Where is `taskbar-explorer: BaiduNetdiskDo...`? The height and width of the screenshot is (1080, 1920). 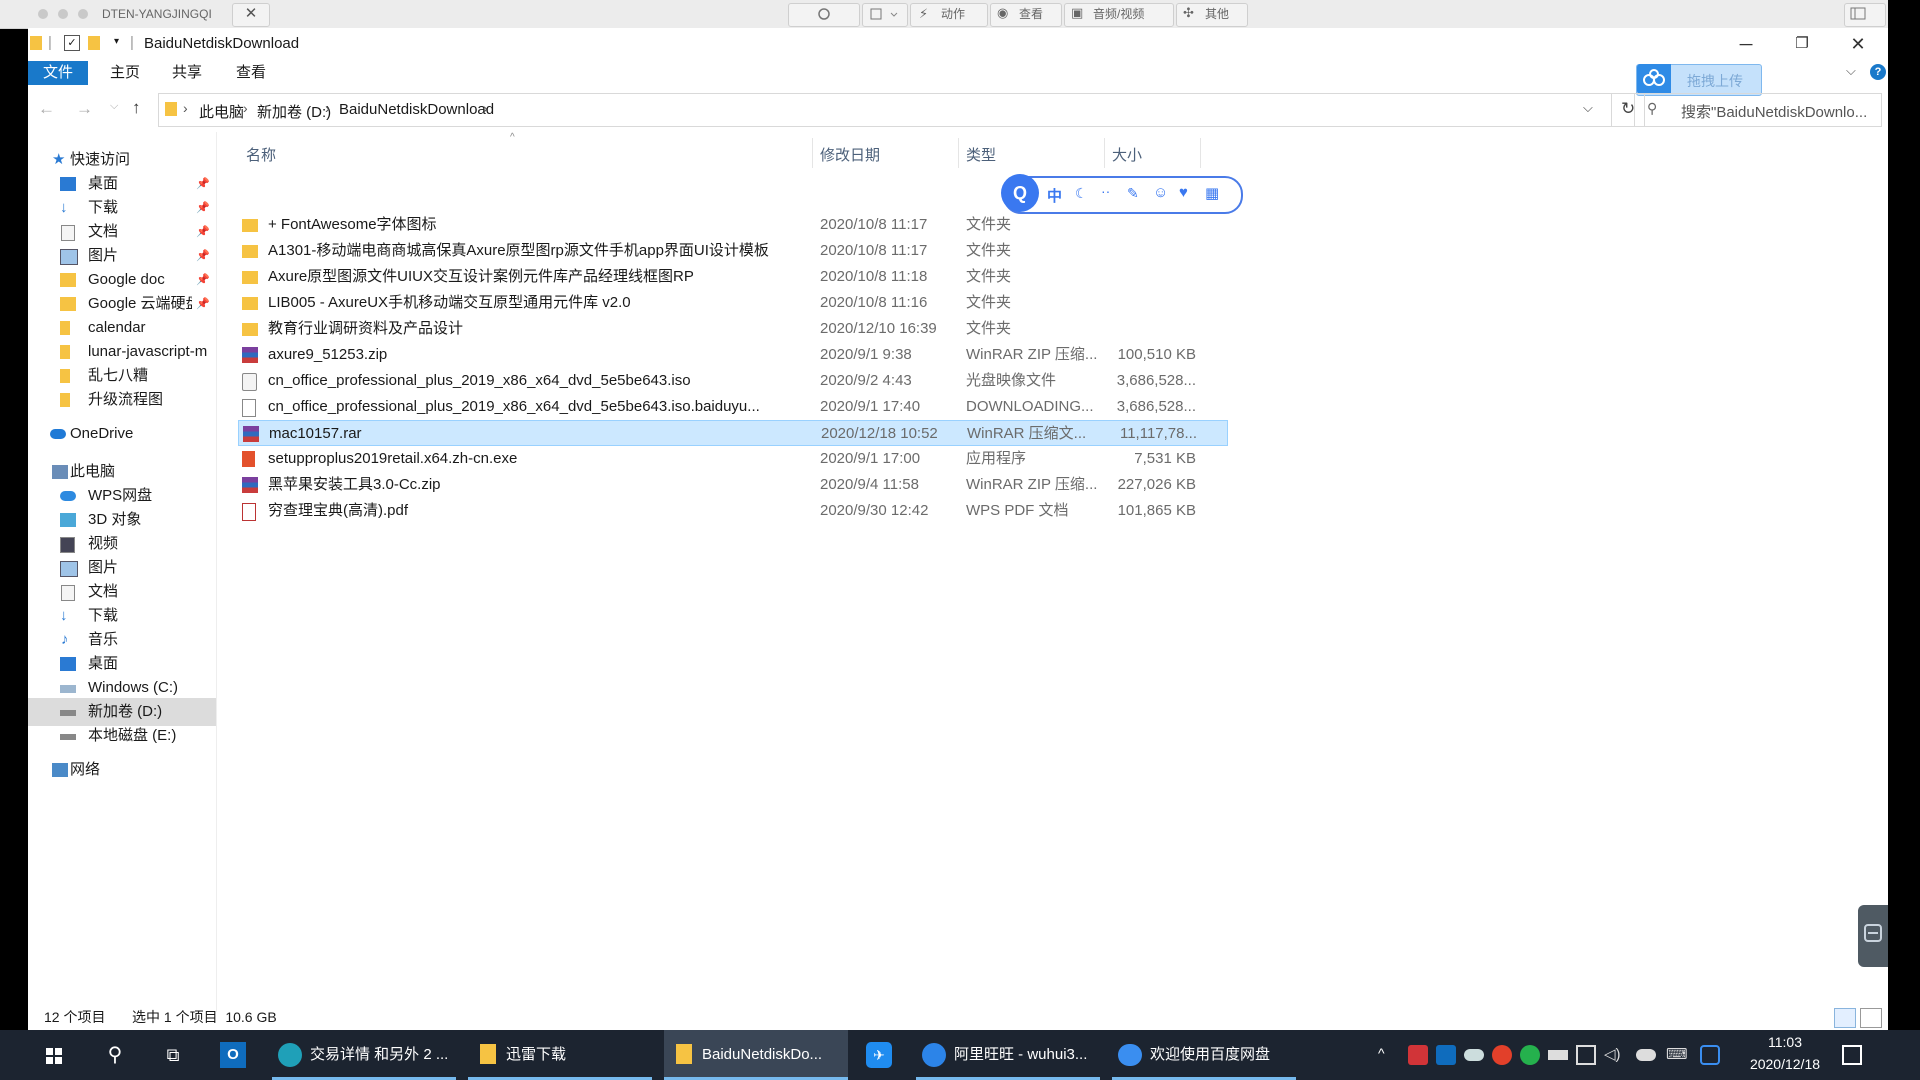
taskbar-explorer: BaiduNetdiskDo... is located at coordinates (756, 1055).